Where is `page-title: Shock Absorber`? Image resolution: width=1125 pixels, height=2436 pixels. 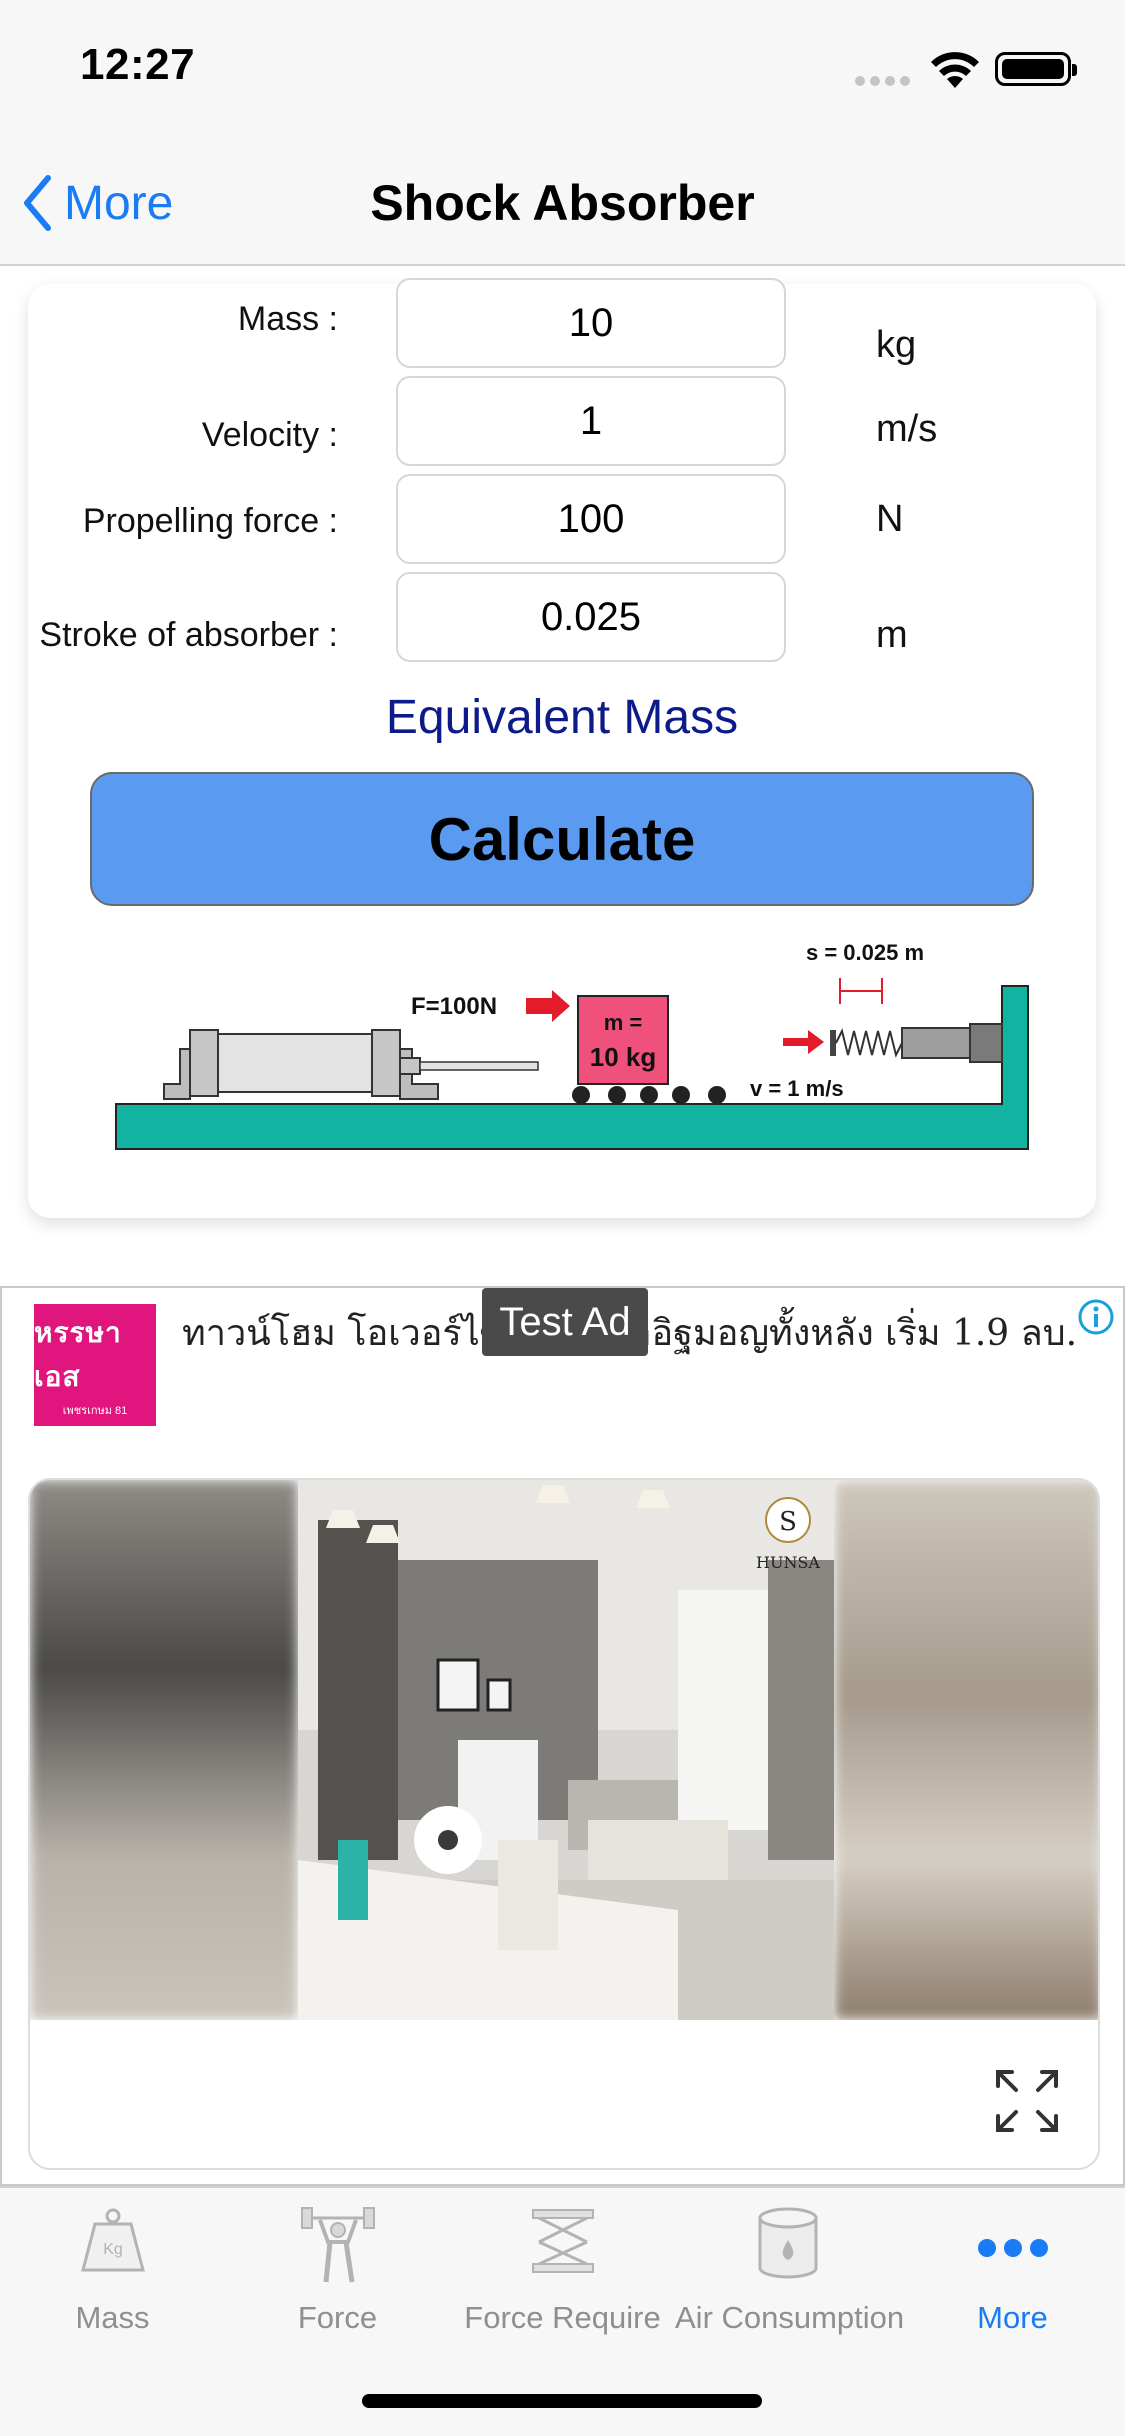
page-title: Shock Absorber is located at coordinates (562, 203).